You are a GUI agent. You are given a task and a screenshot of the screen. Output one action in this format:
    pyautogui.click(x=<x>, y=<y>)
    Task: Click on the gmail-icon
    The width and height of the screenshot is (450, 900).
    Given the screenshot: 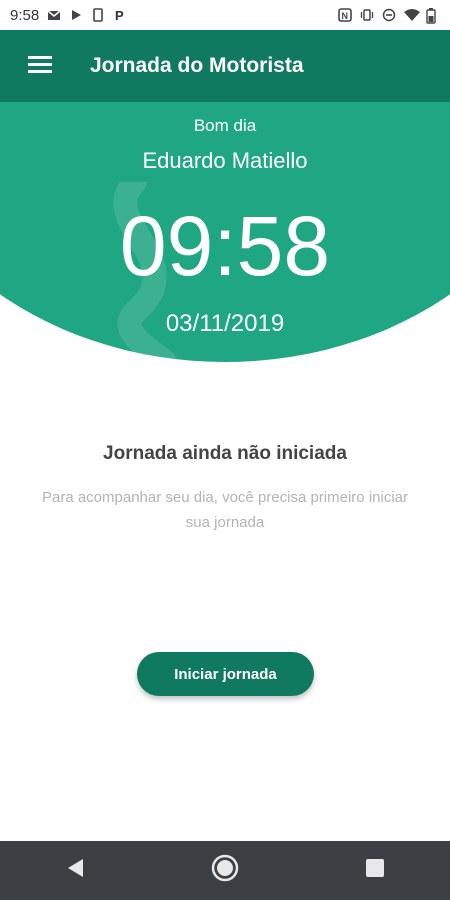 What is the action you would take?
    pyautogui.click(x=54, y=15)
    